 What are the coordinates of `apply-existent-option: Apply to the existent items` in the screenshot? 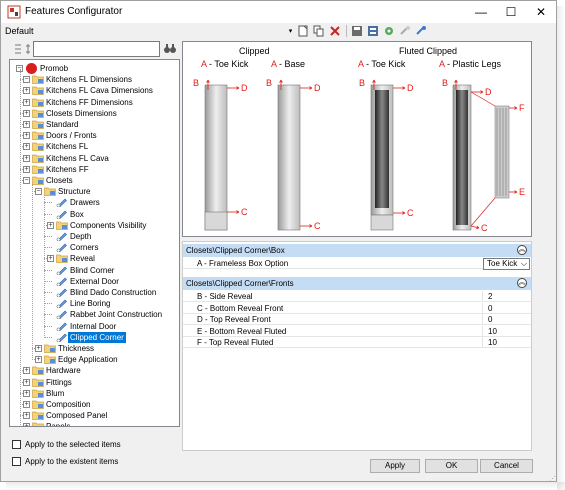 It's located at (65, 461).